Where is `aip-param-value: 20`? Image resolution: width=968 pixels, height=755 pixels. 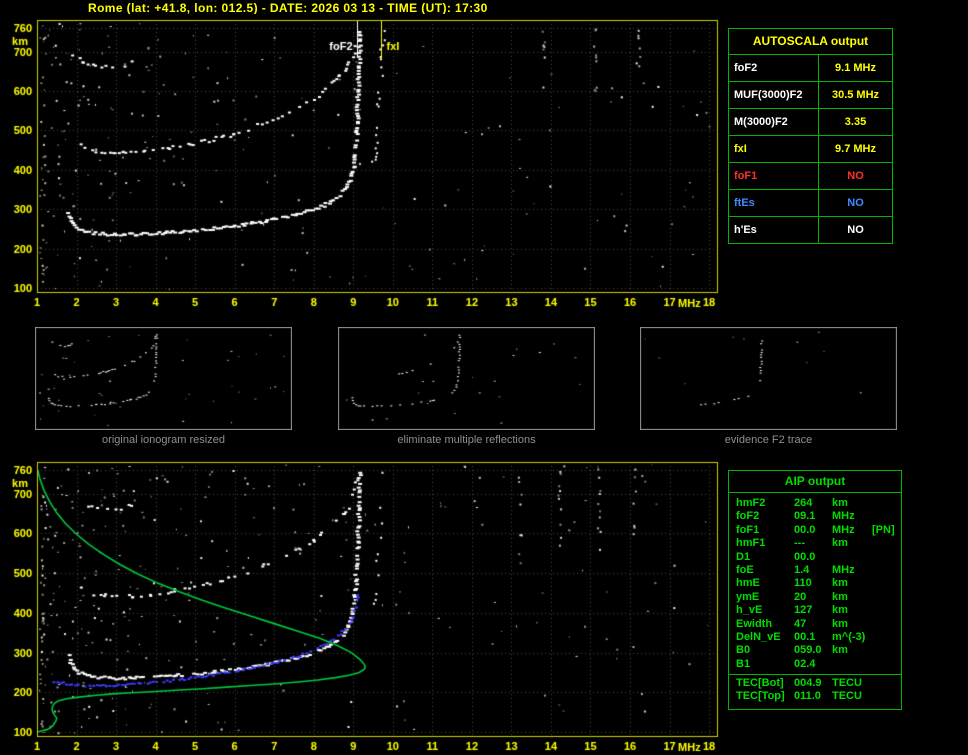
aip-param-value: 20 is located at coordinates (800, 596).